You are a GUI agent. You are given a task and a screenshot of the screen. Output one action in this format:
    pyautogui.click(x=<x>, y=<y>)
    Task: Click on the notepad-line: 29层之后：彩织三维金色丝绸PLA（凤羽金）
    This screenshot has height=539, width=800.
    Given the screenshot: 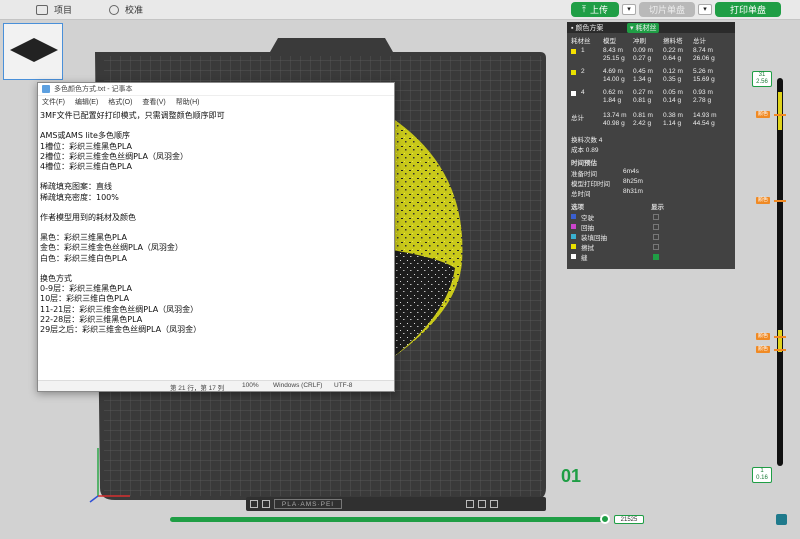 What is the action you would take?
    pyautogui.click(x=121, y=329)
    